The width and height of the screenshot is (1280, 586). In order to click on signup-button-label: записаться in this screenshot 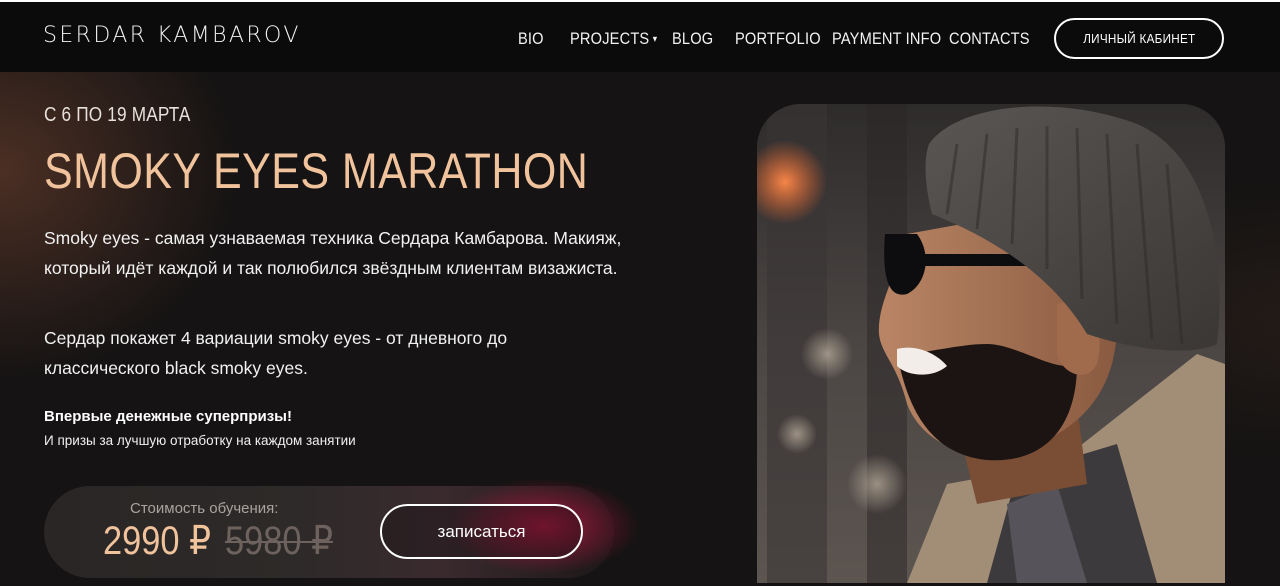, I will do `click(481, 531)`.